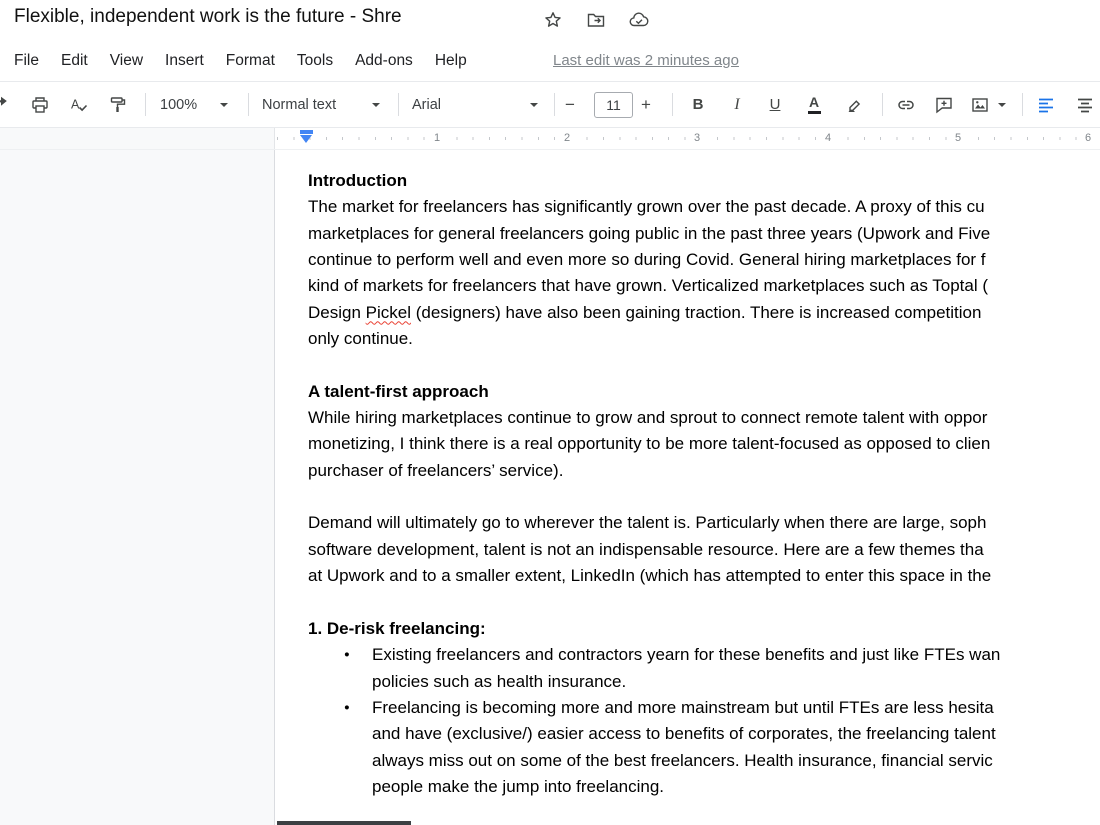 The image size is (1100, 825). What do you see at coordinates (570, 105) in the screenshot?
I see `decrease-font-size-button: −` at bounding box center [570, 105].